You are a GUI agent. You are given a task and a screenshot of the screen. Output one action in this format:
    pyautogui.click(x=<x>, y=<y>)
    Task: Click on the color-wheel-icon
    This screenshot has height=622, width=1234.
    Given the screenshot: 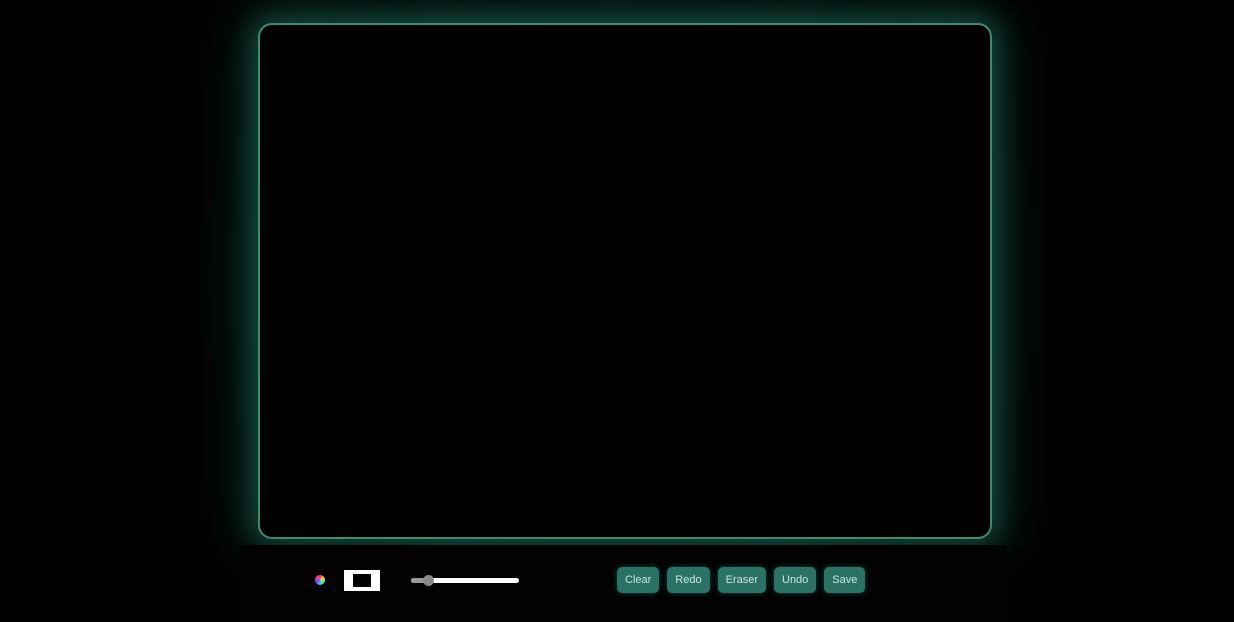 What is the action you would take?
    pyautogui.click(x=320, y=580)
    